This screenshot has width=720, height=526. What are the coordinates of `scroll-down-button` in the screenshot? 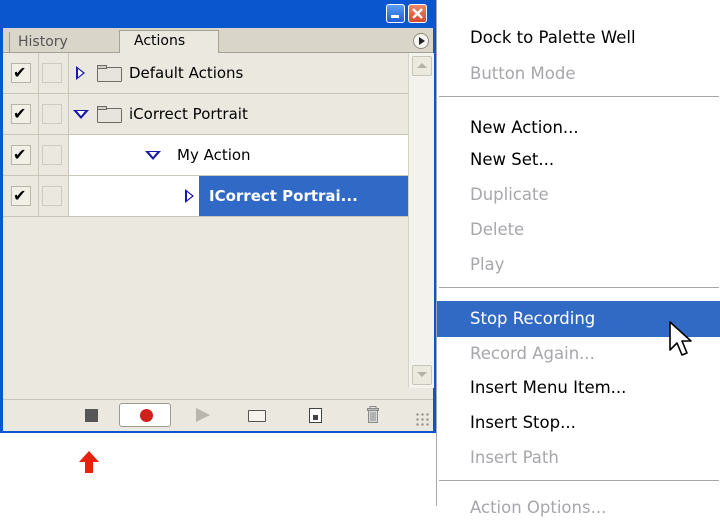 It's located at (422, 375).